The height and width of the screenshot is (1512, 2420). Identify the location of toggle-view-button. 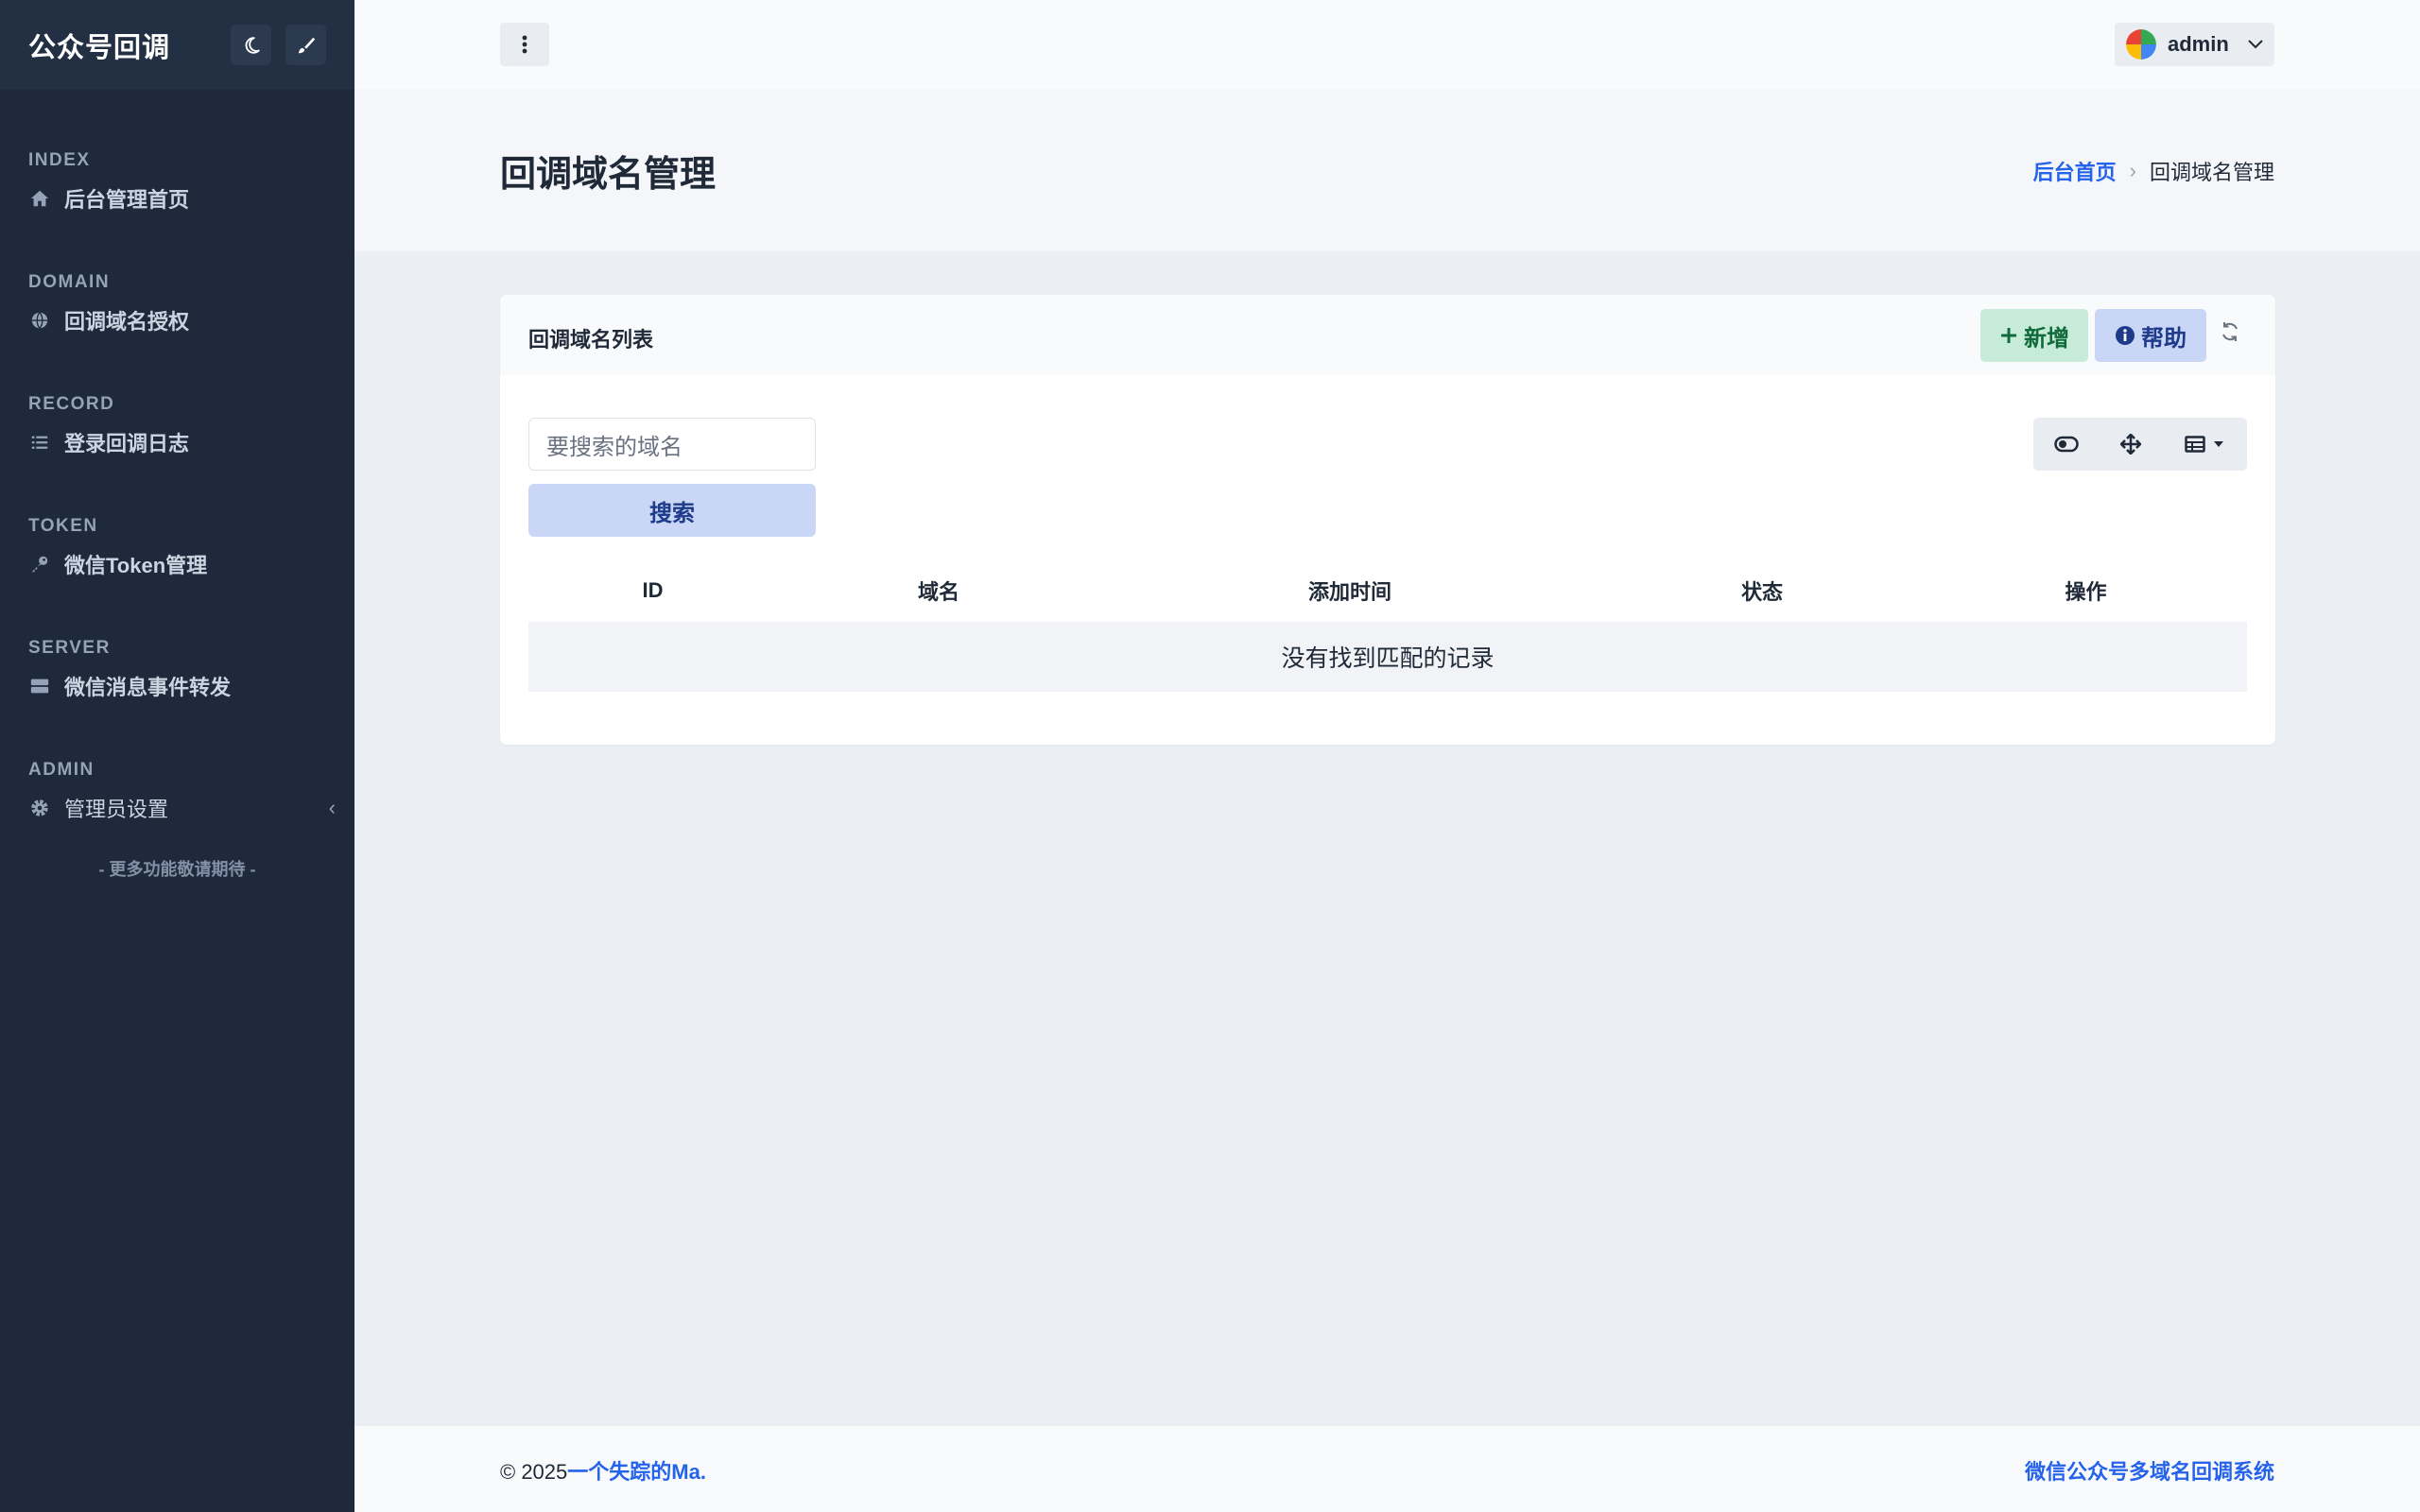
(2066, 444).